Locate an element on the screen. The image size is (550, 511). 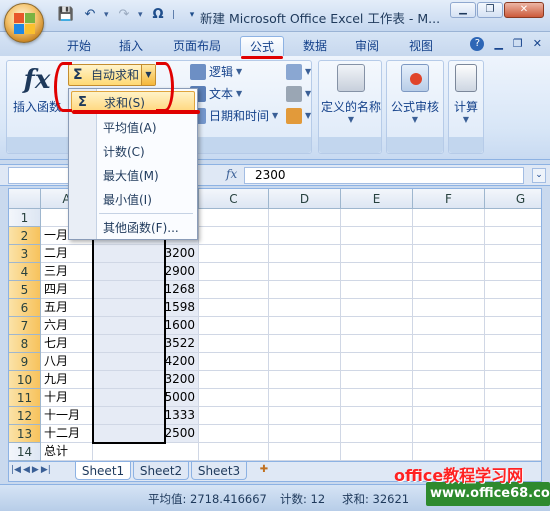
row-header: 8 is located at coordinates (25, 344).